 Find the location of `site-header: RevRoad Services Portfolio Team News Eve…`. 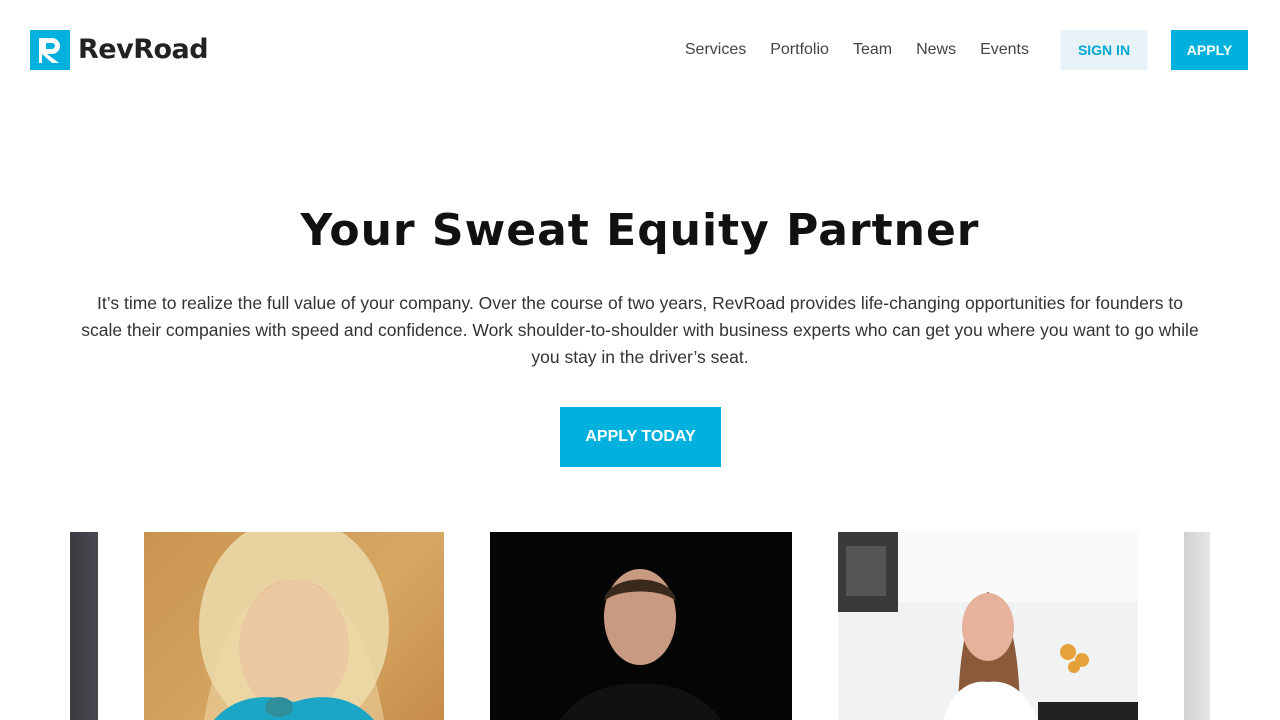

site-header: RevRoad Services Portfolio Team News Eve… is located at coordinates (640, 50).